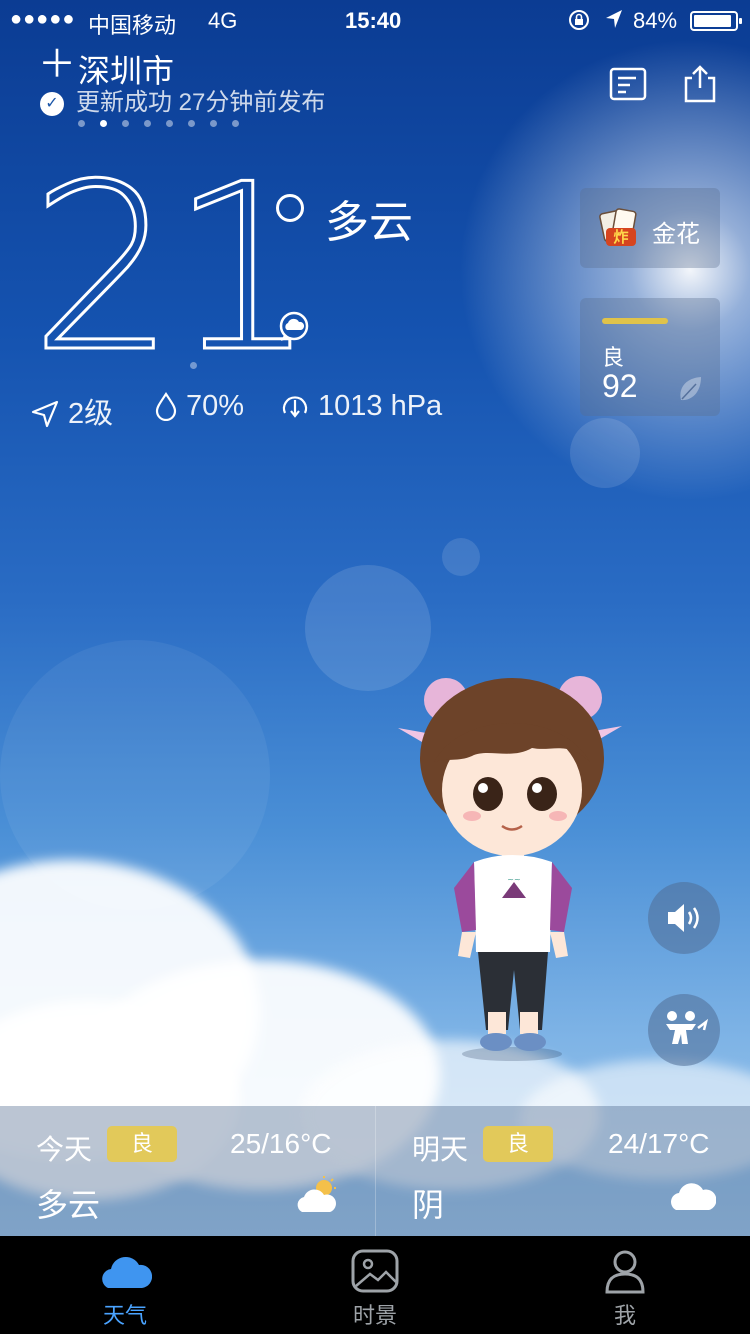 Image resolution: width=750 pixels, height=1334 pixels. What do you see at coordinates (223, 20) in the screenshot?
I see `network-type: 4G` at bounding box center [223, 20].